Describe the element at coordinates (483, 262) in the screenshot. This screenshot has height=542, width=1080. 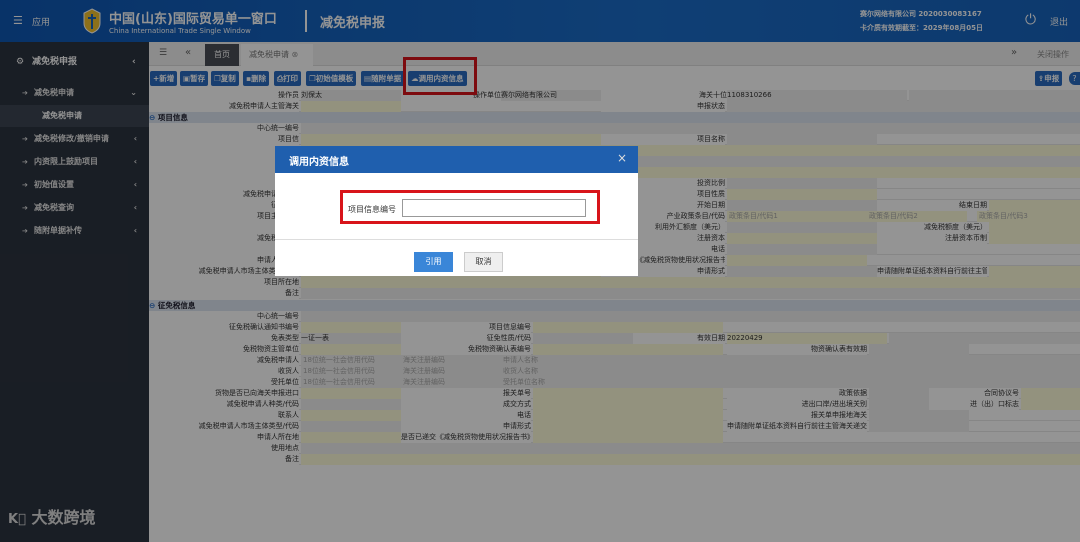
I see `cancel-button: 取消` at that location.